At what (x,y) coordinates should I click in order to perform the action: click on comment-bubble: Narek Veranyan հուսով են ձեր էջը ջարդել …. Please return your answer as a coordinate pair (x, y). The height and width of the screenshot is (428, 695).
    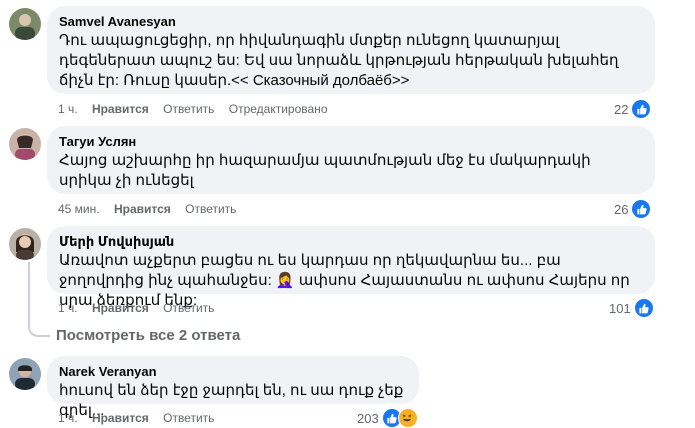
    Looking at the image, I should click on (233, 387).